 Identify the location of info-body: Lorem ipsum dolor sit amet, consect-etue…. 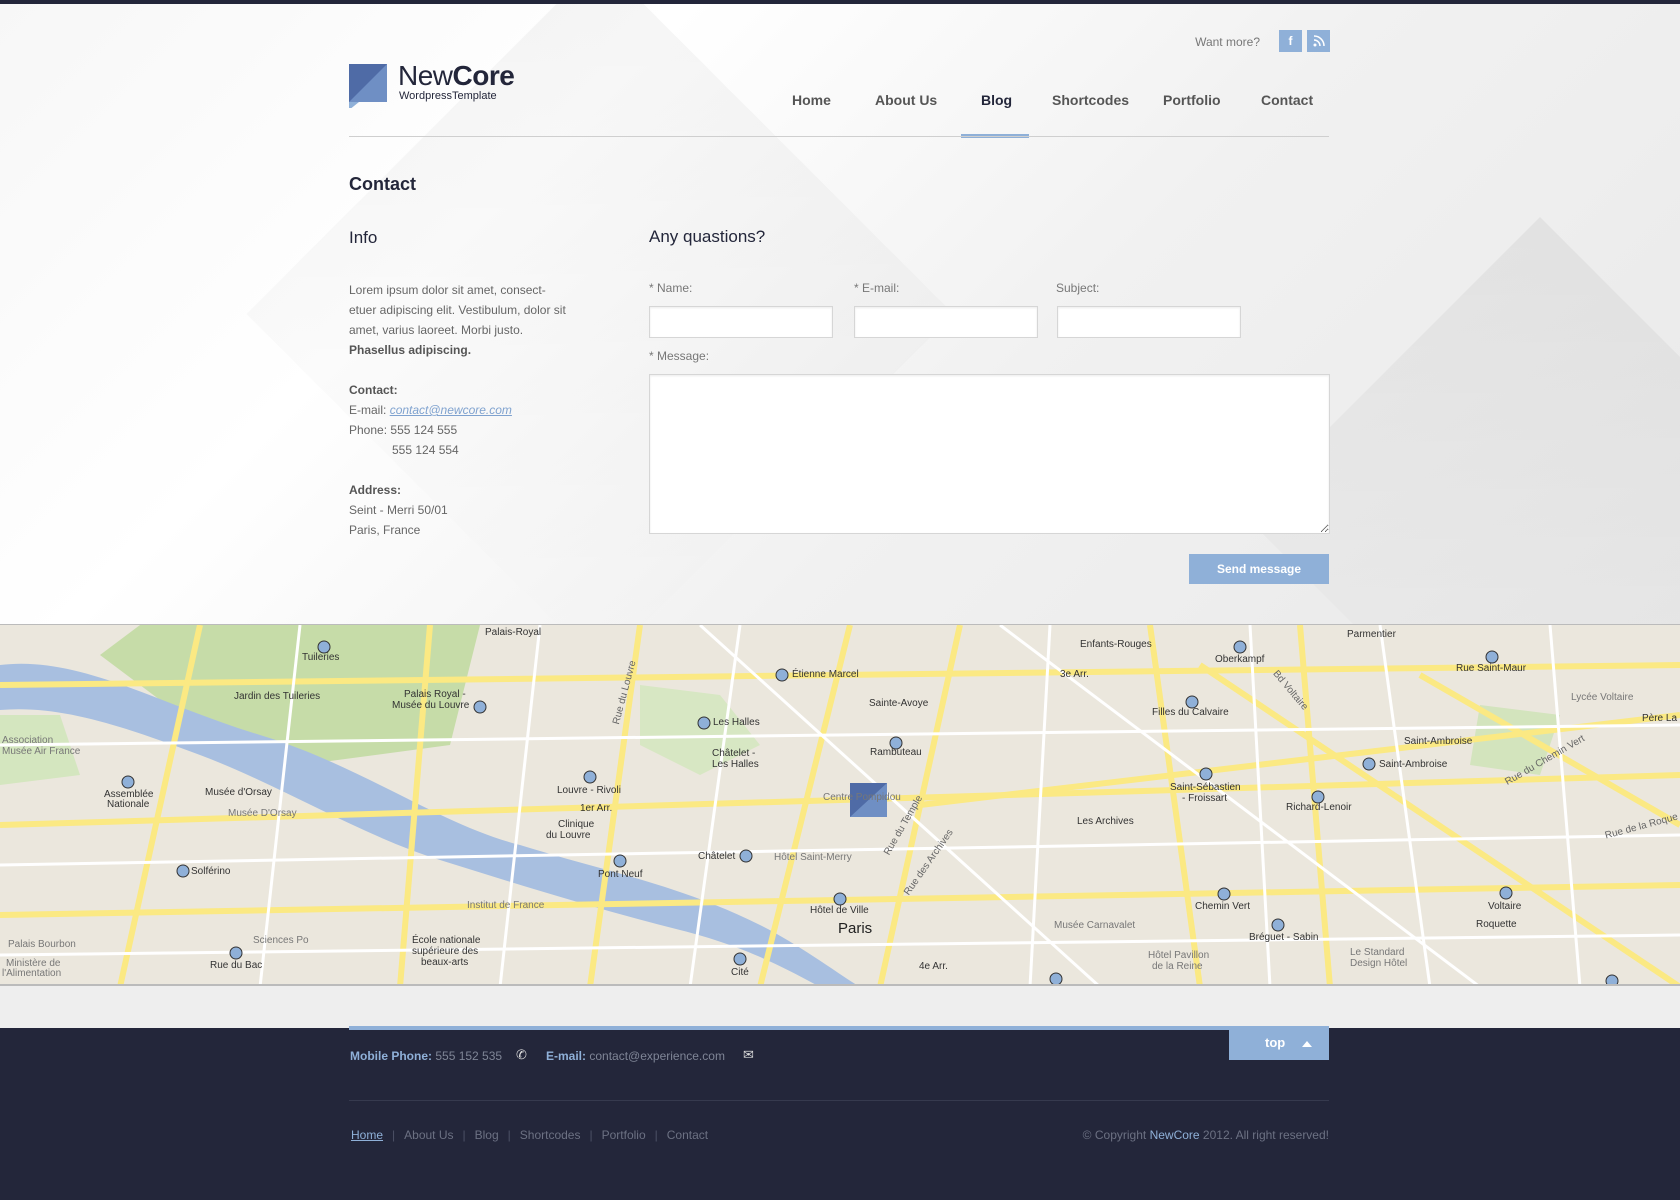
(457, 310).